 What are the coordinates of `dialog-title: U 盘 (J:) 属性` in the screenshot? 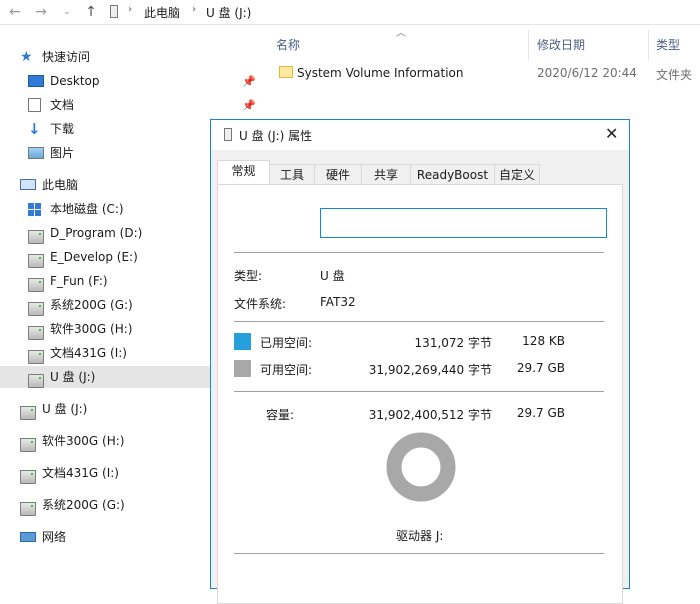 It's located at (276, 136).